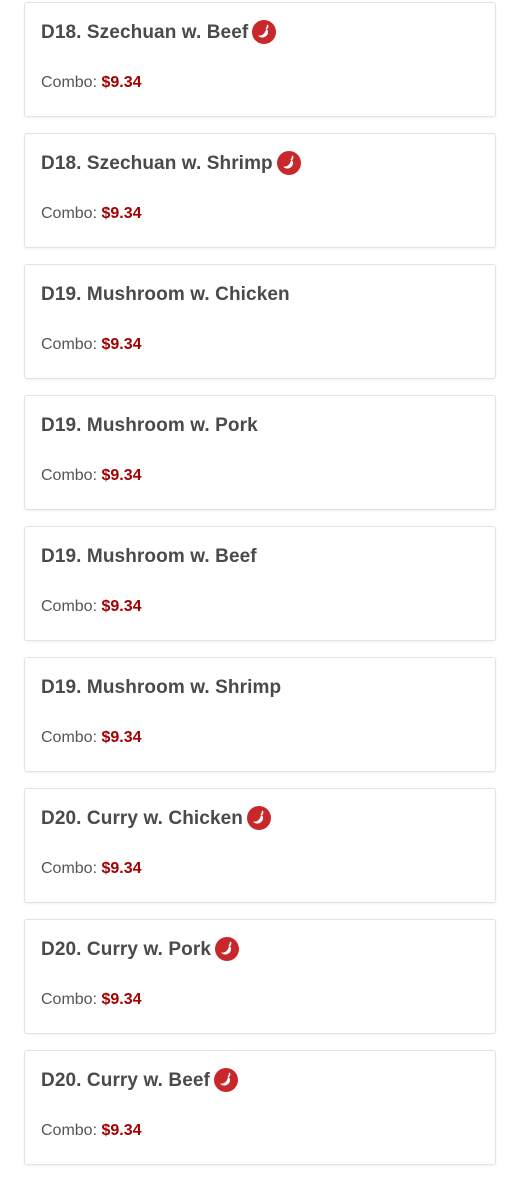  Describe the element at coordinates (260, 321) in the screenshot. I see `menu-item-card: D19. Mushroom w. Chicken Combo: $9.34` at that location.